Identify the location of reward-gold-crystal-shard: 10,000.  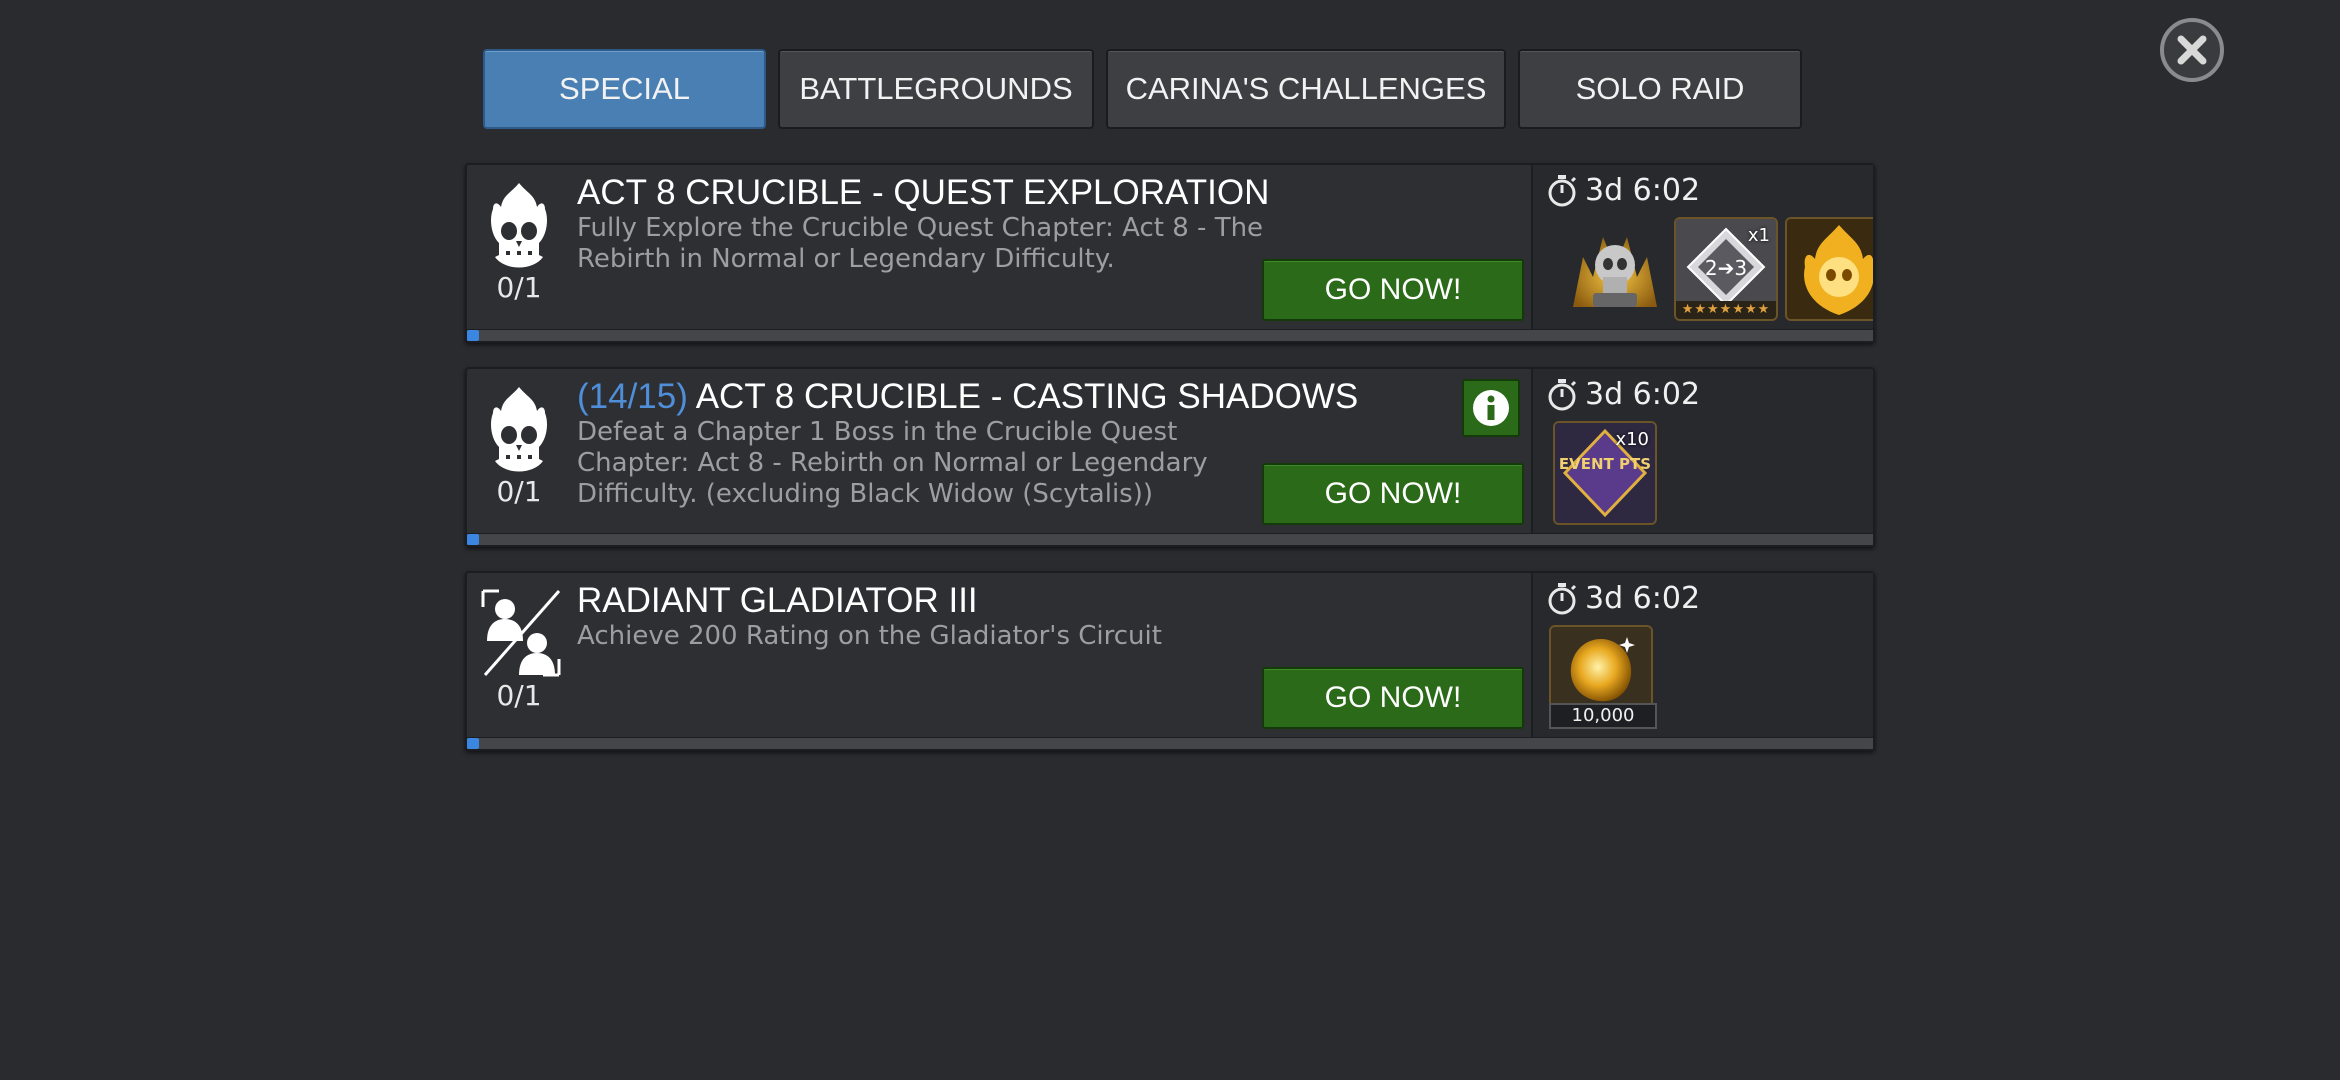
(1603, 677).